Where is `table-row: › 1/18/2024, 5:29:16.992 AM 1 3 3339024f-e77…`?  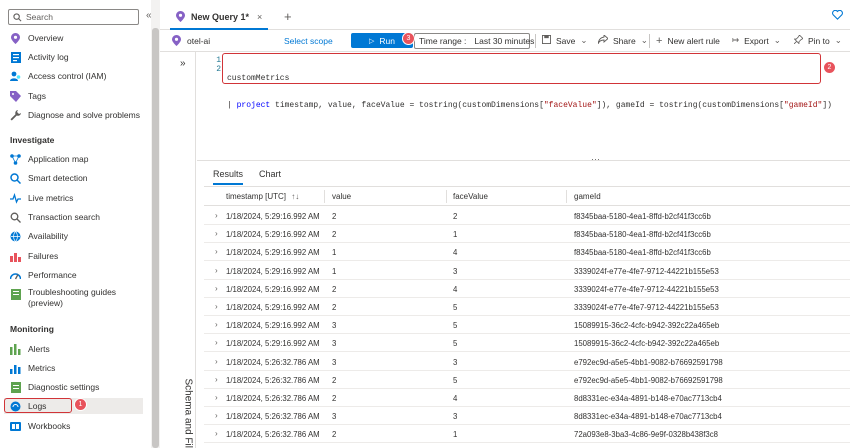
table-row: › 1/18/2024, 5:29:16.992 AM 1 3 3339024f-e77… is located at coordinates (527, 271).